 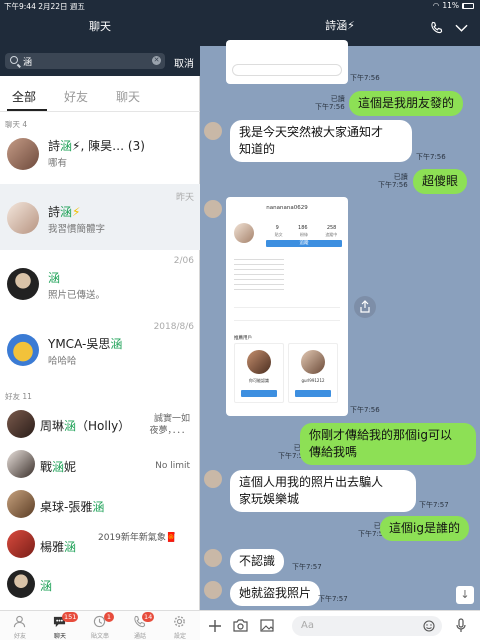 I want to click on chat-row: 2/06 涵 照片已傳送。, so click(x=100, y=283).